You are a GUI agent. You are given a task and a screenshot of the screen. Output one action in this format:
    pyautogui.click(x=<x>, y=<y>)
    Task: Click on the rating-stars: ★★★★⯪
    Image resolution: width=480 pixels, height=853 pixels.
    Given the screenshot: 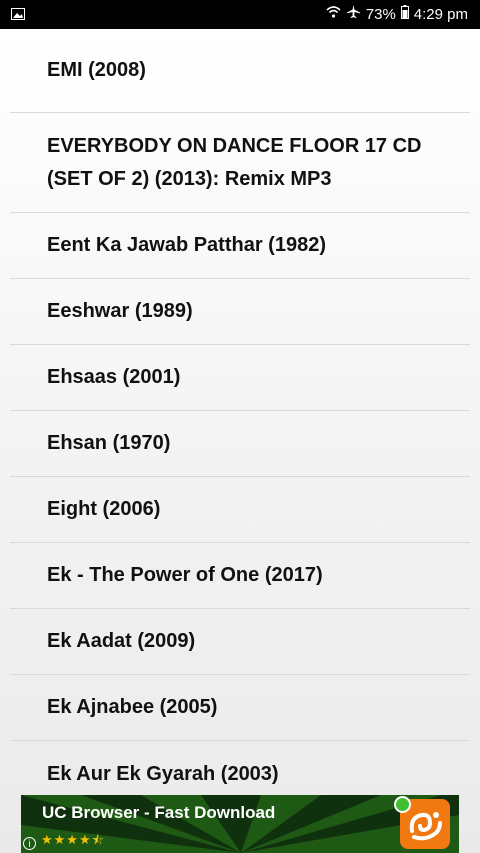 What is the action you would take?
    pyautogui.click(x=73, y=839)
    